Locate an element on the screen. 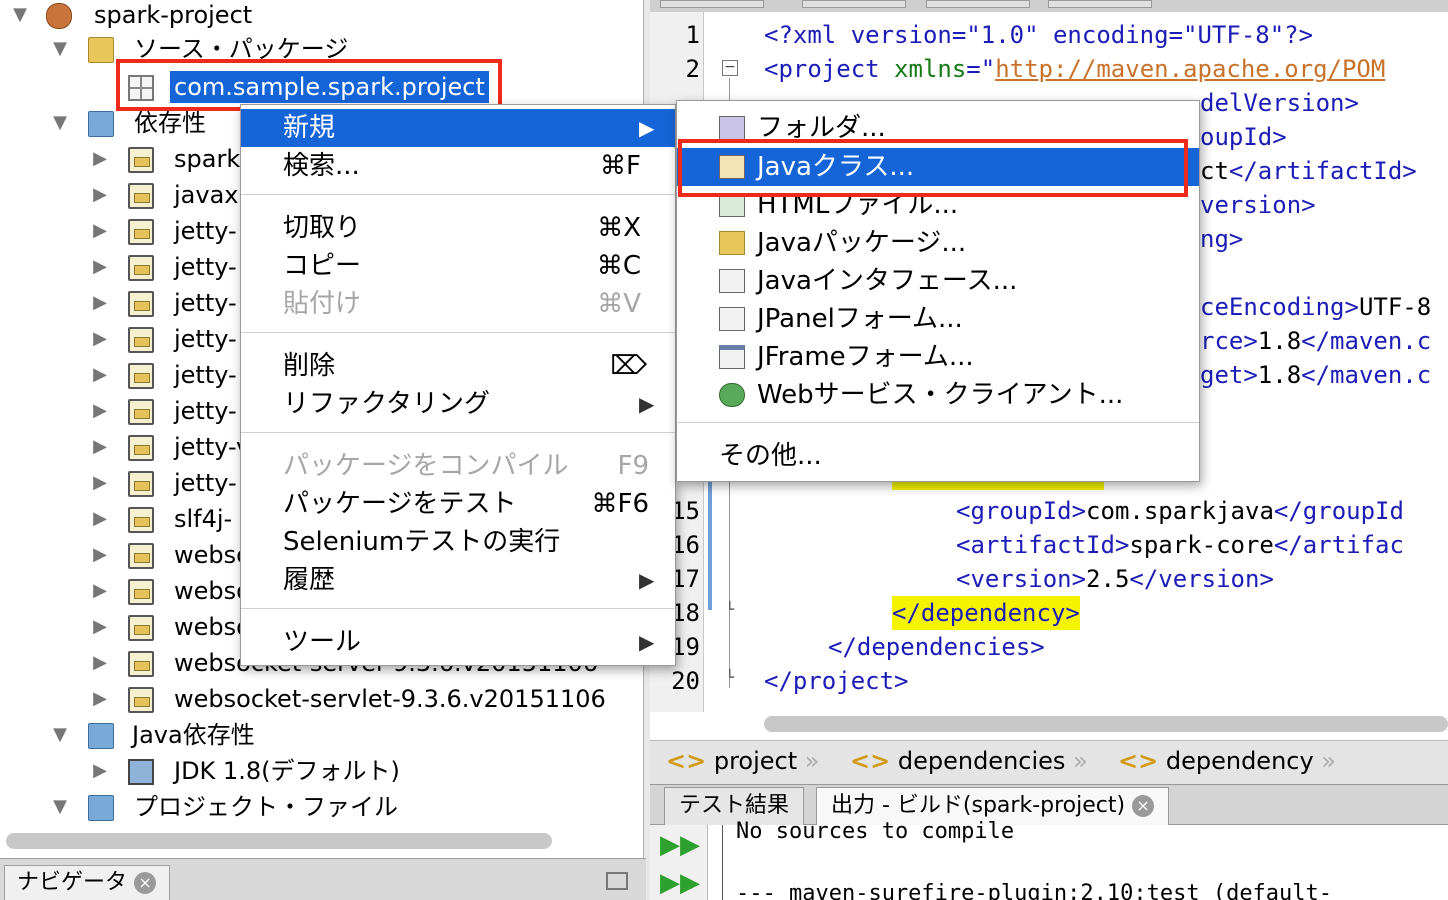  code-token: <artifactId> is located at coordinates (1043, 545).